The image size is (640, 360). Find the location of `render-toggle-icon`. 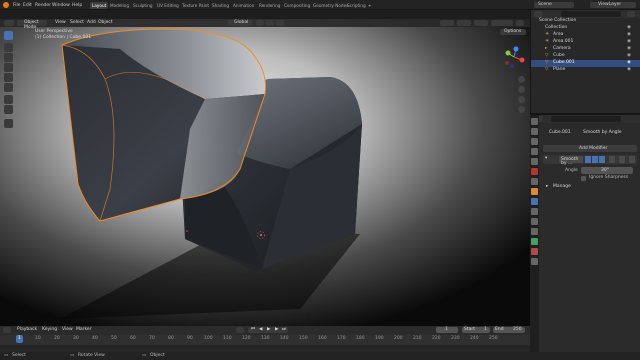

render-toggle-icon is located at coordinates (602, 159).